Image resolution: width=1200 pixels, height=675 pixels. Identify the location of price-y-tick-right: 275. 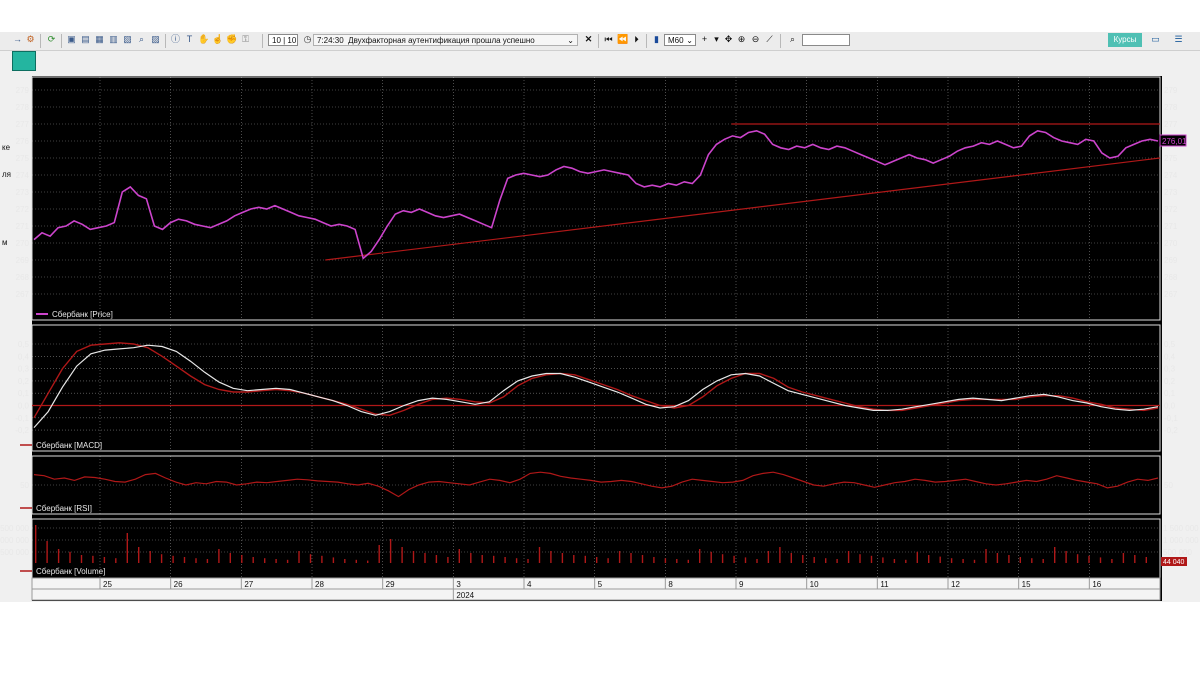
(1171, 158).